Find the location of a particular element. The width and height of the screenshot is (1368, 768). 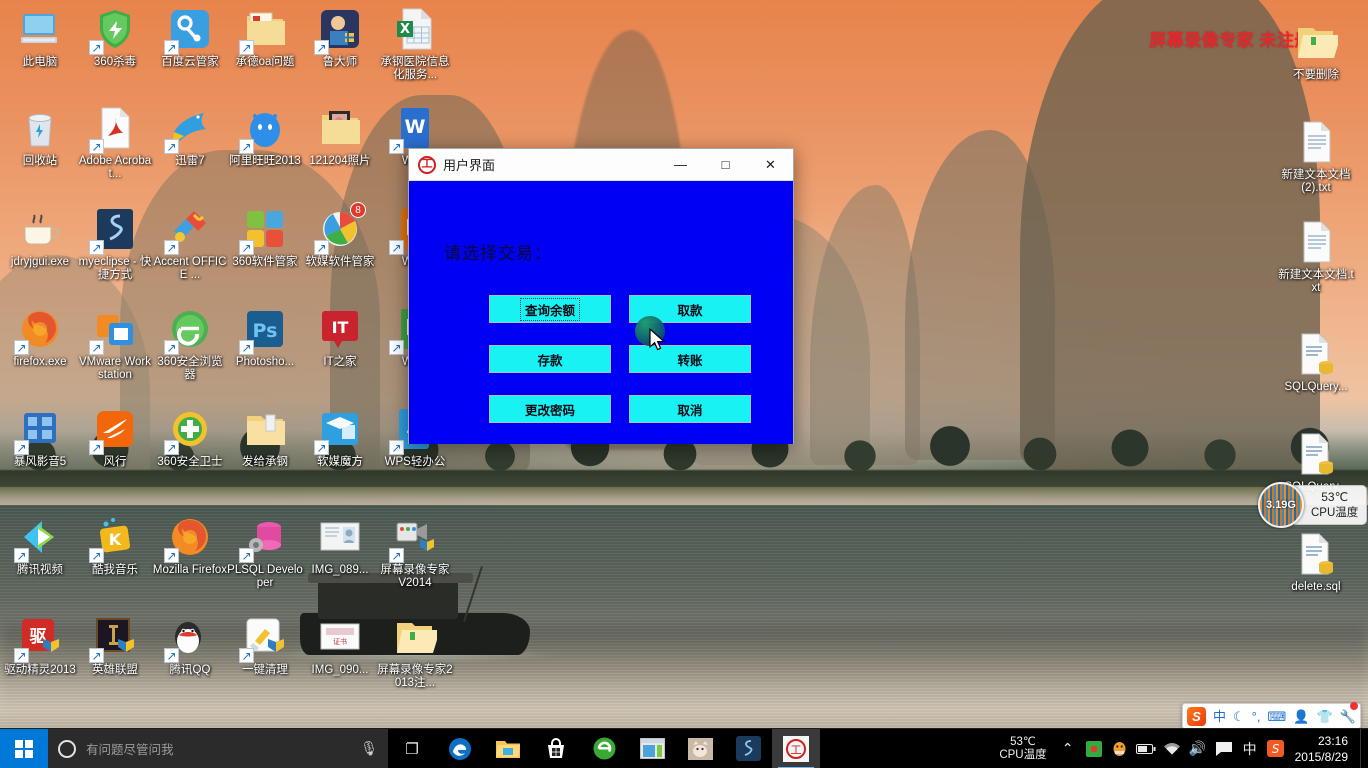

search-input: 有问题尽管问我 🎙 is located at coordinates (218, 748).